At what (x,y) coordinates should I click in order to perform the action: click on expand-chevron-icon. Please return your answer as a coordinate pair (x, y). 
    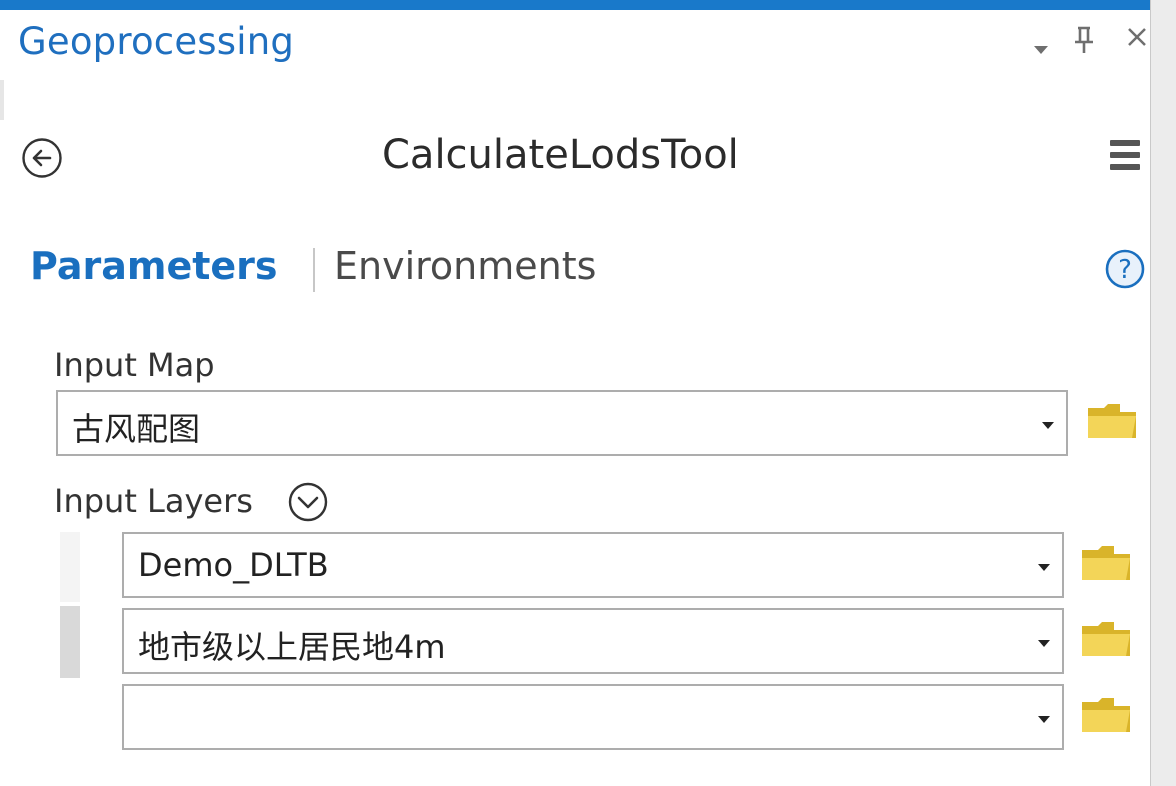
    Looking at the image, I should click on (308, 502).